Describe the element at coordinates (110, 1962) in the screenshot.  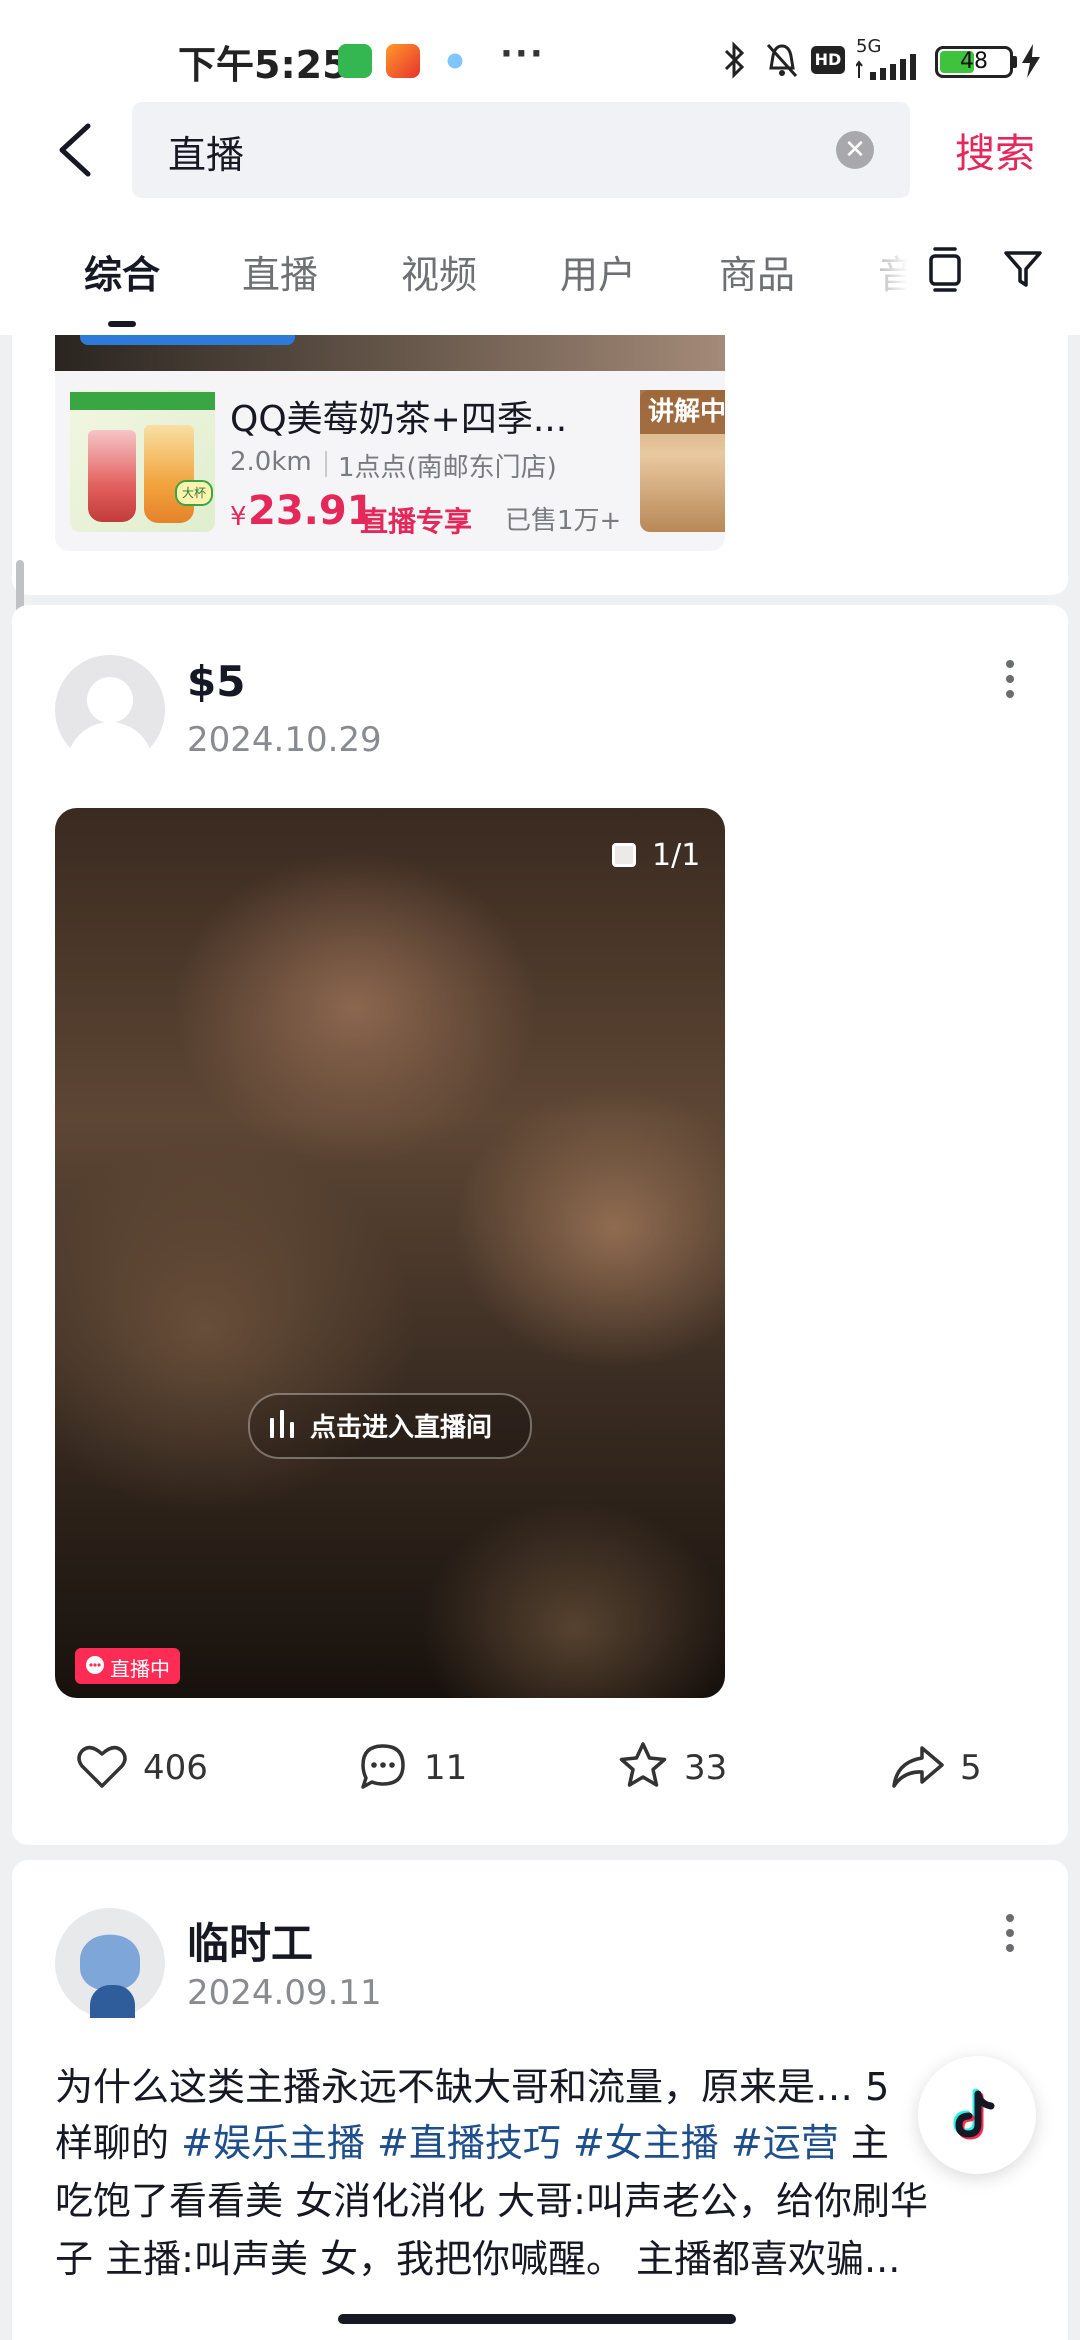
I see `avatar-figure` at that location.